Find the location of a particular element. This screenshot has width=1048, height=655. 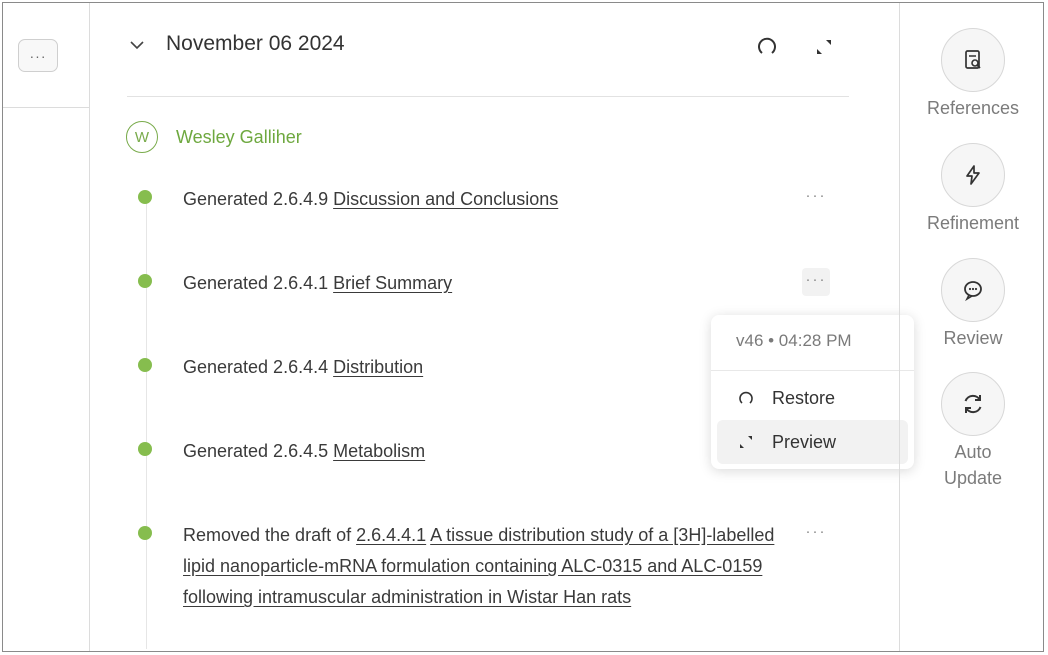

entry-text: Generated 2.6.4.4 Distribution is located at coordinates (303, 367).